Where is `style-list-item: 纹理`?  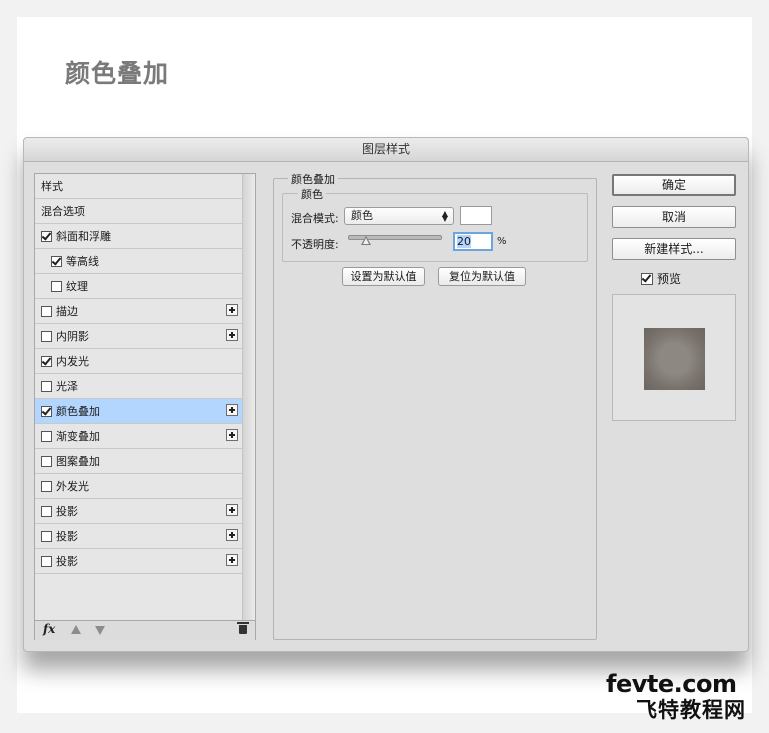 style-list-item: 纹理 is located at coordinates (138, 286).